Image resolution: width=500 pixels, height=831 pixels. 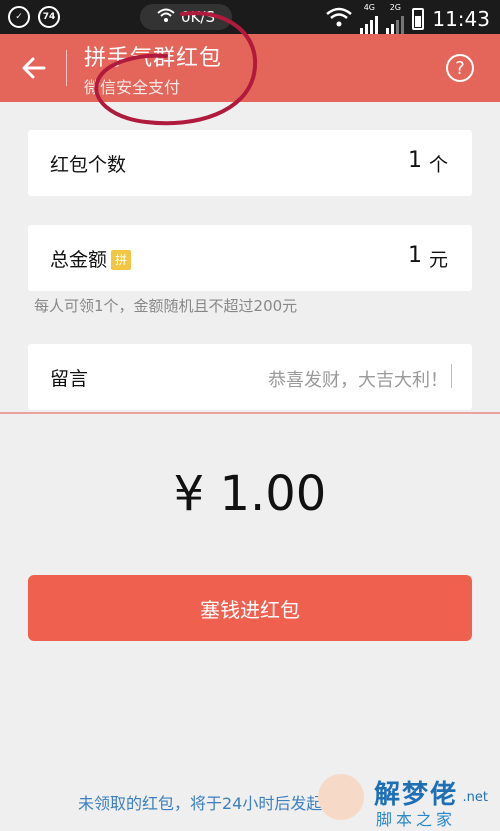 What do you see at coordinates (200, 803) in the screenshot?
I see `refund-note: 未领取的红包，将于24小时后发起` at bounding box center [200, 803].